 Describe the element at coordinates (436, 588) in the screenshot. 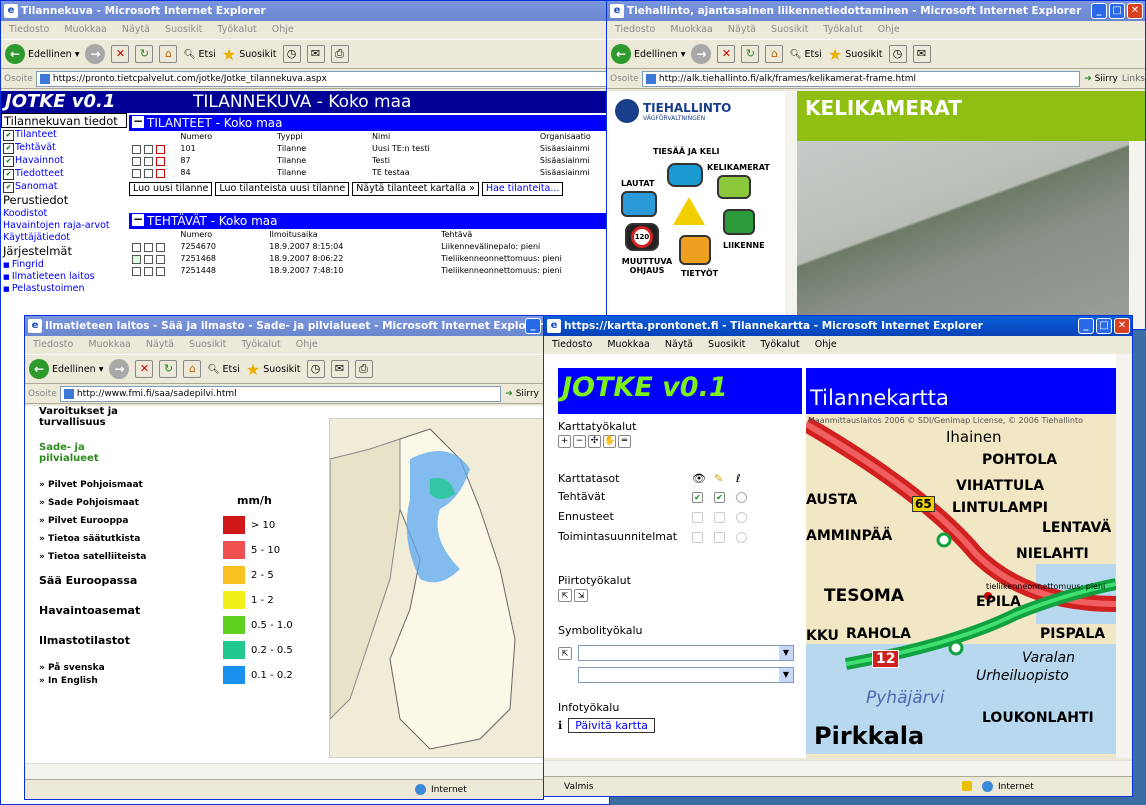

I see `radar-map` at that location.